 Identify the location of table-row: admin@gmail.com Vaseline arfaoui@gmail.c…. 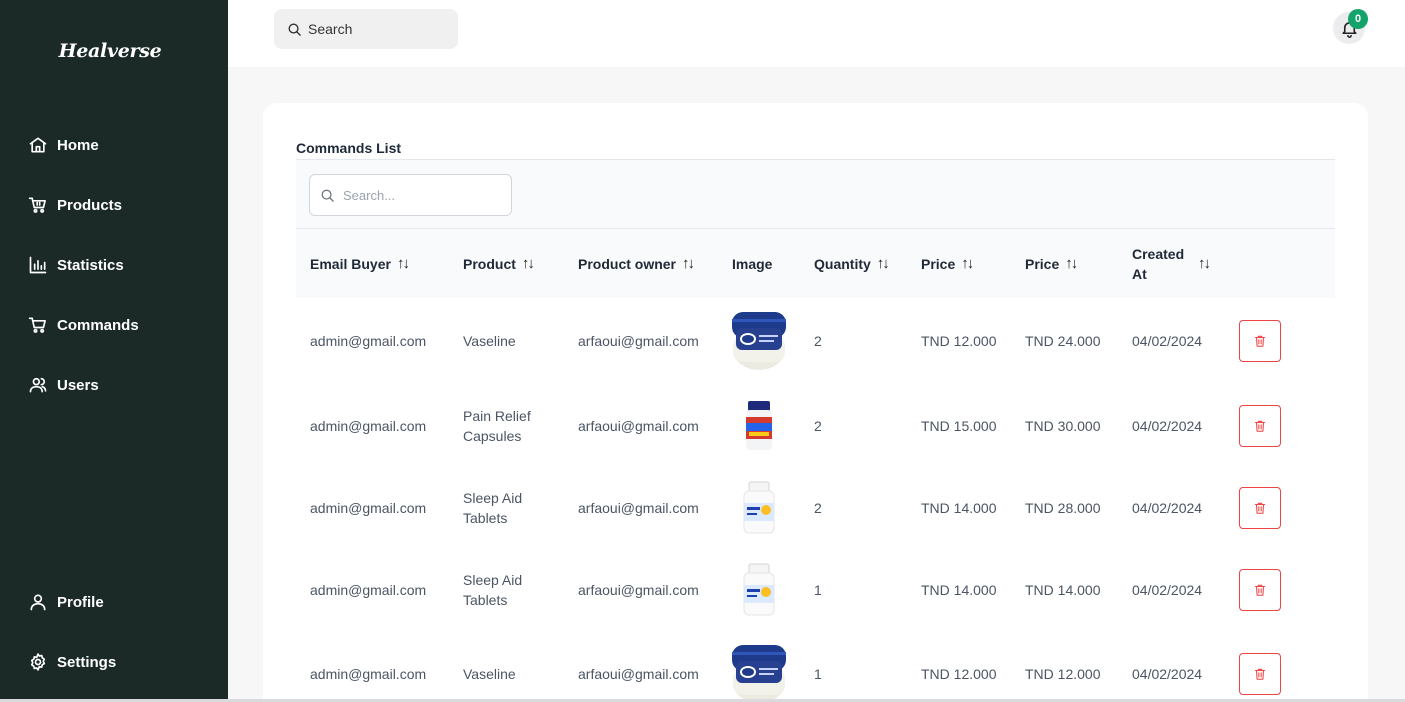
(815, 667).